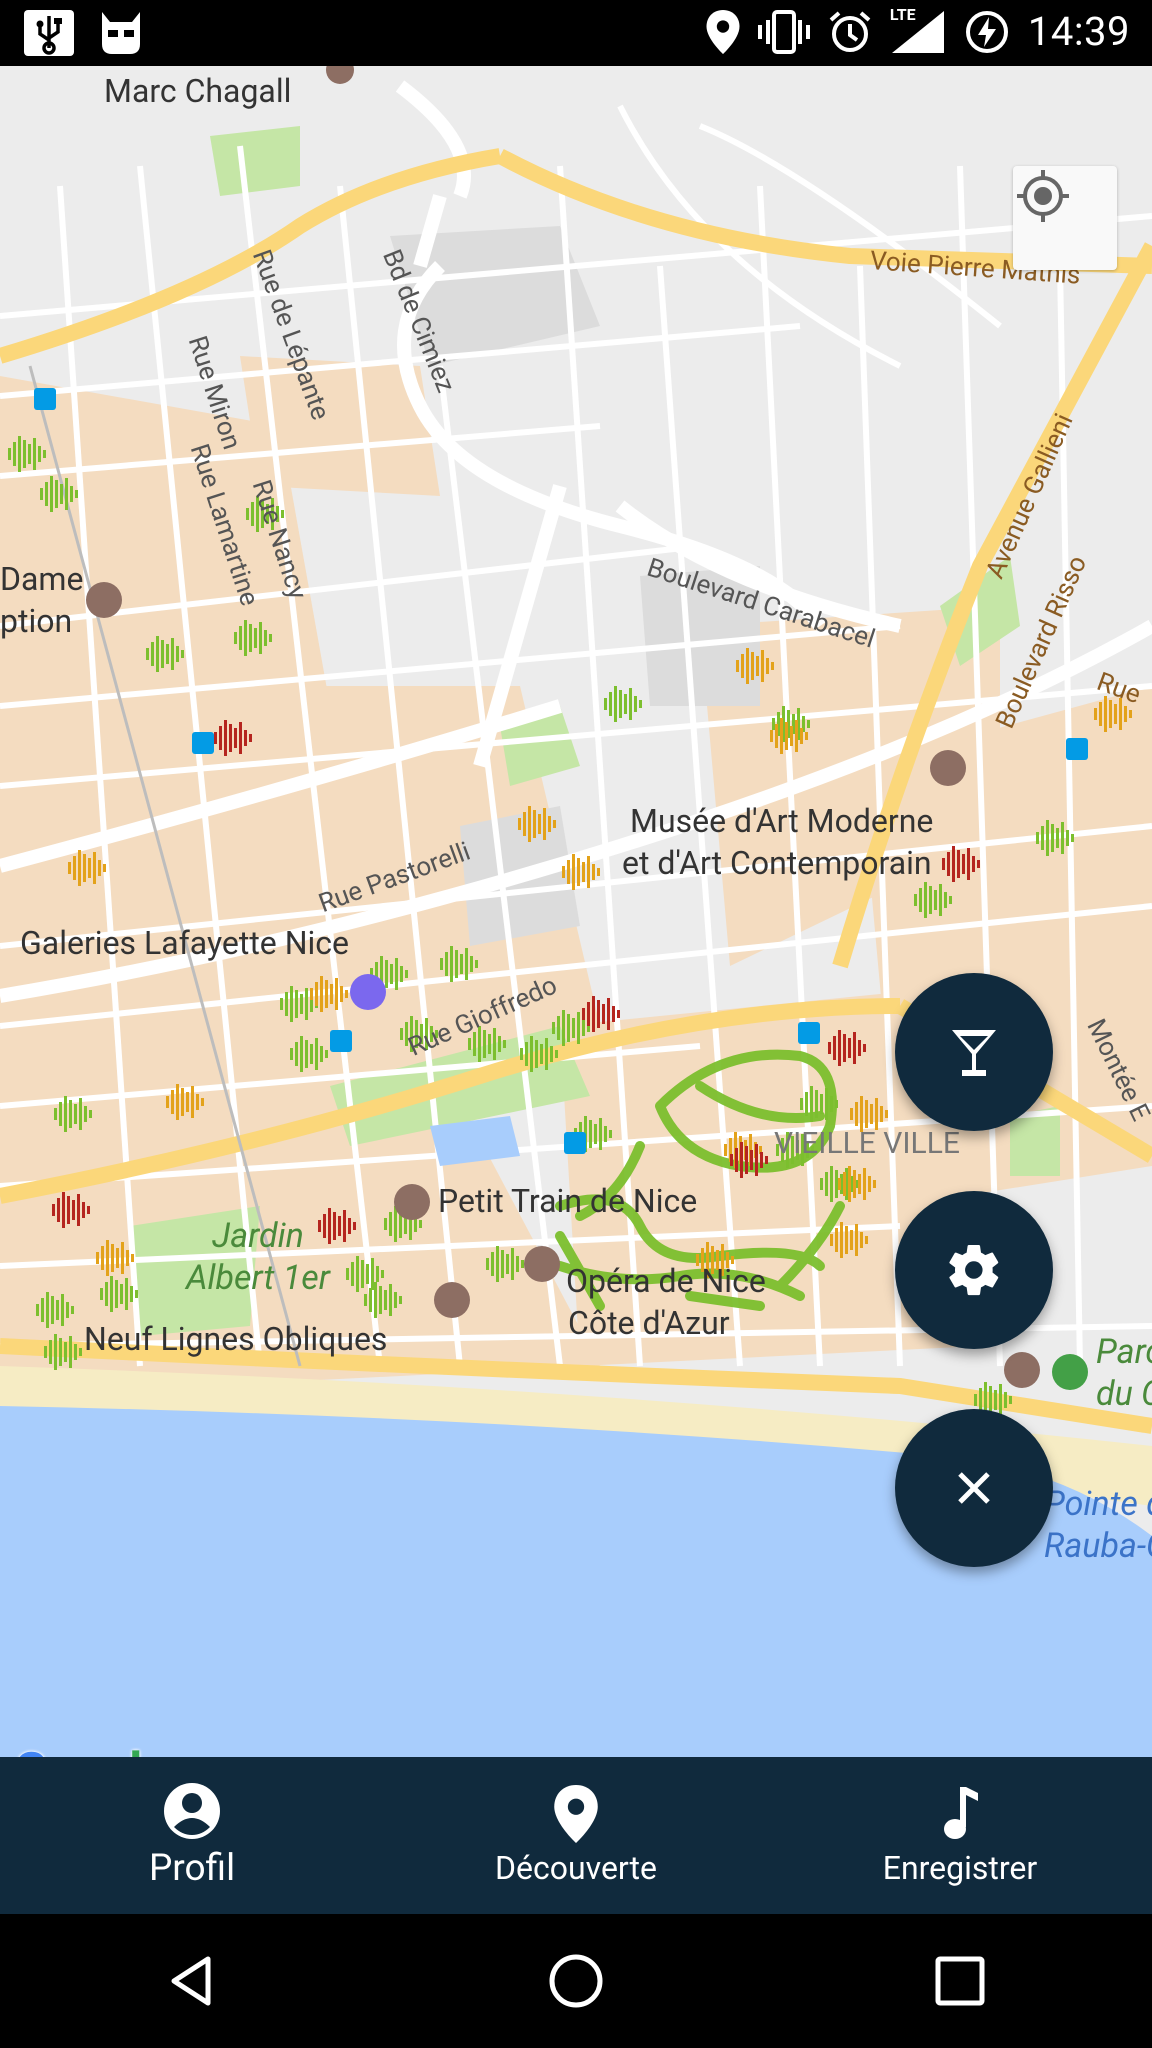 This screenshot has height=2048, width=1152. What do you see at coordinates (192, 1811) in the screenshot?
I see `account-circle-icon` at bounding box center [192, 1811].